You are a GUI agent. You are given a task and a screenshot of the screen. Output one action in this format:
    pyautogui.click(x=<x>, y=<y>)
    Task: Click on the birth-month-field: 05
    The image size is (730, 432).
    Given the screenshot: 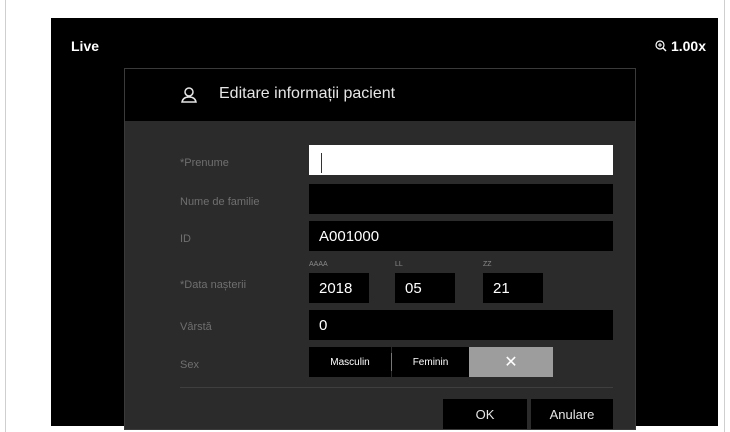 What is the action you would take?
    pyautogui.click(x=425, y=288)
    